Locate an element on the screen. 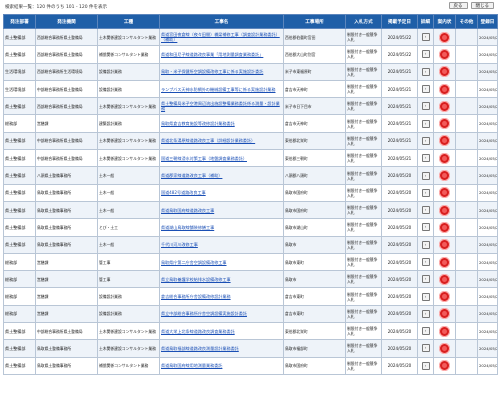 This screenshot has height=400, width=500. cell-method: 制限付き一般競争入札 is located at coordinates (363, 106).